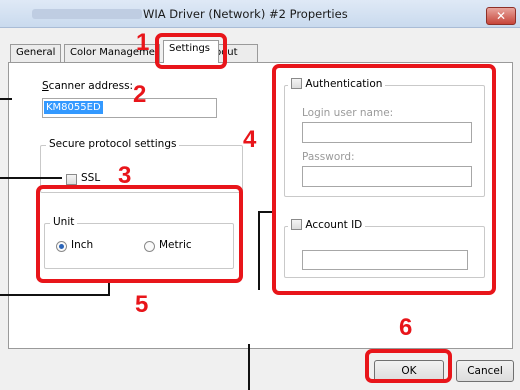 The height and width of the screenshot is (390, 520). What do you see at coordinates (109, 289) in the screenshot?
I see `leader-line-5-vertical` at bounding box center [109, 289].